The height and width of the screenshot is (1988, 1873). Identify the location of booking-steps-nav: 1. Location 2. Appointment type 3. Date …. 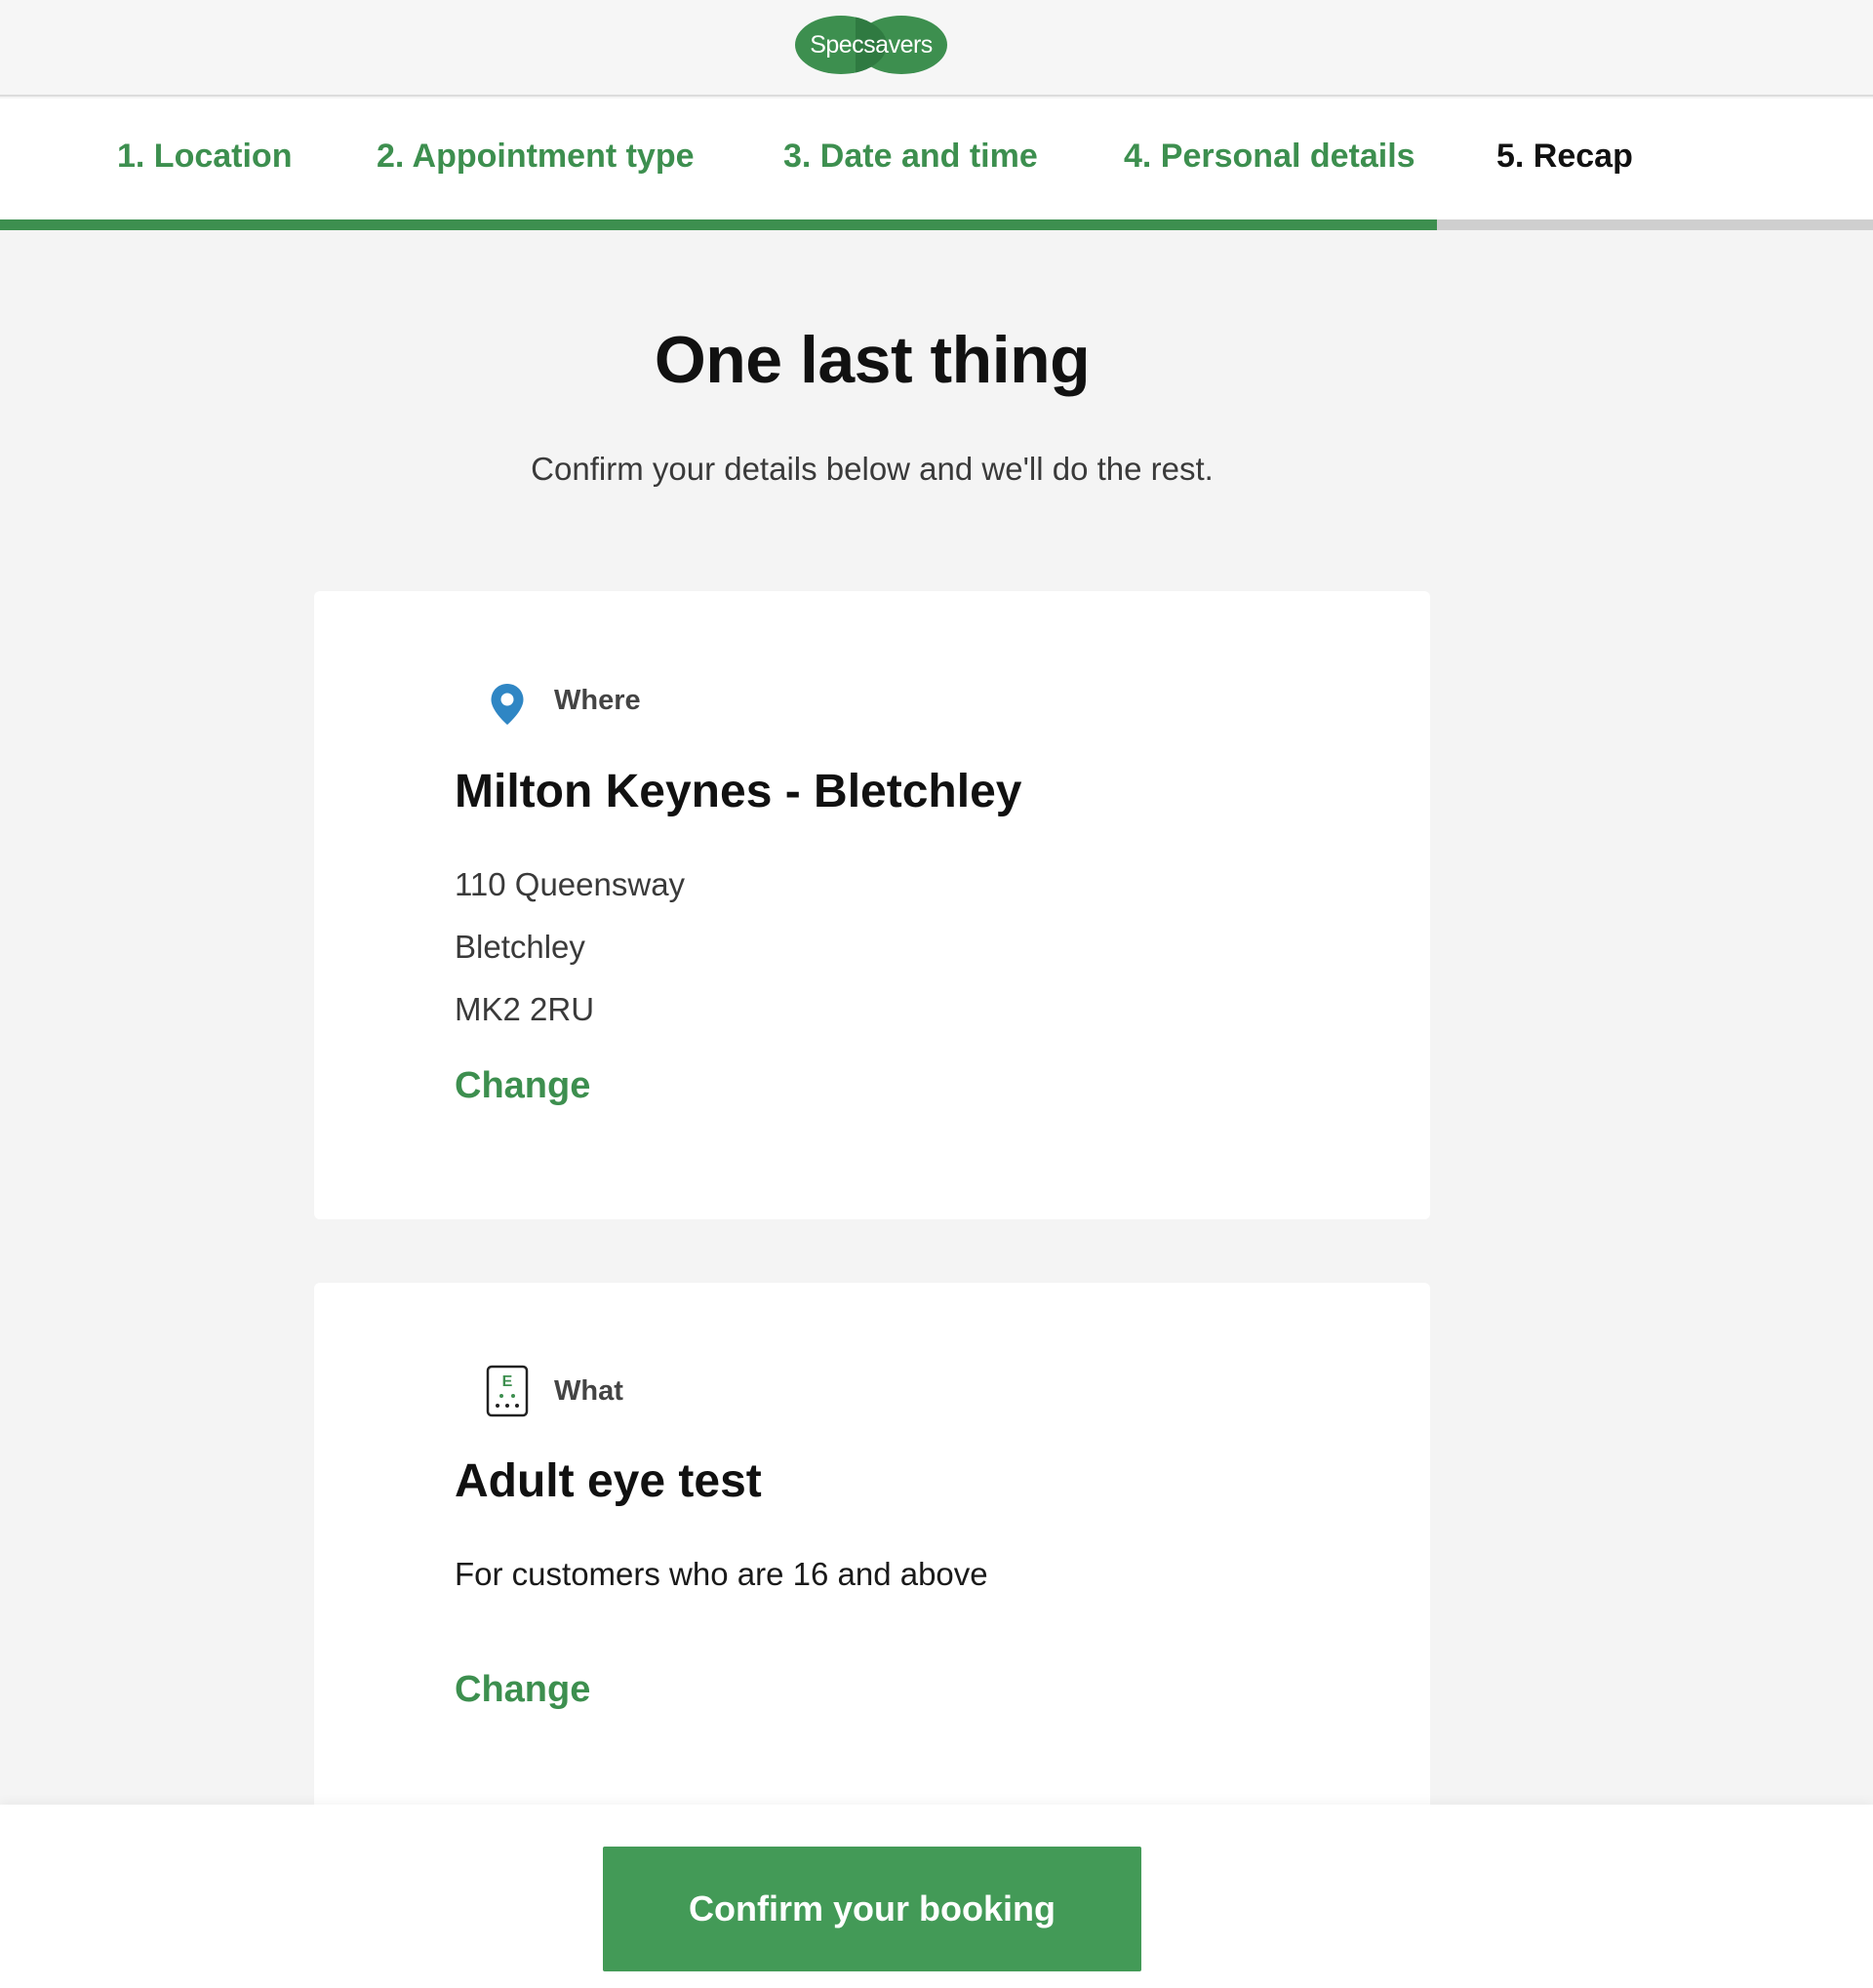
(936, 165).